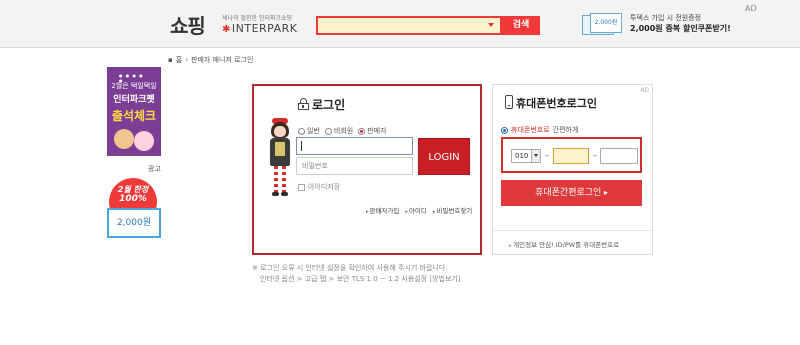  Describe the element at coordinates (556, 103) in the screenshot. I see `phone-login-title: 휴대폰번호로그인` at that location.